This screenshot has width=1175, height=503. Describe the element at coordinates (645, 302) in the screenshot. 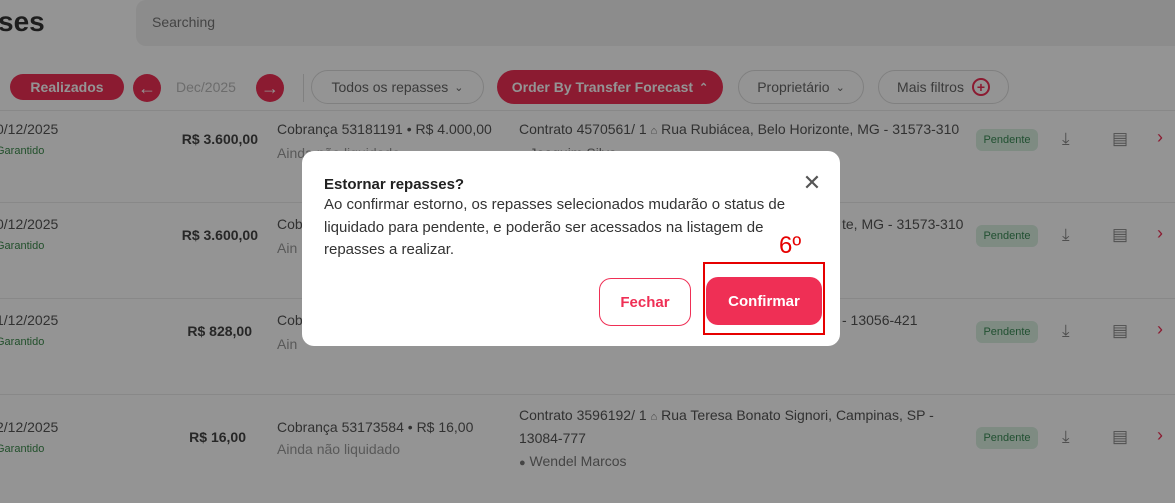

I see `fechar-button: Fechar` at that location.